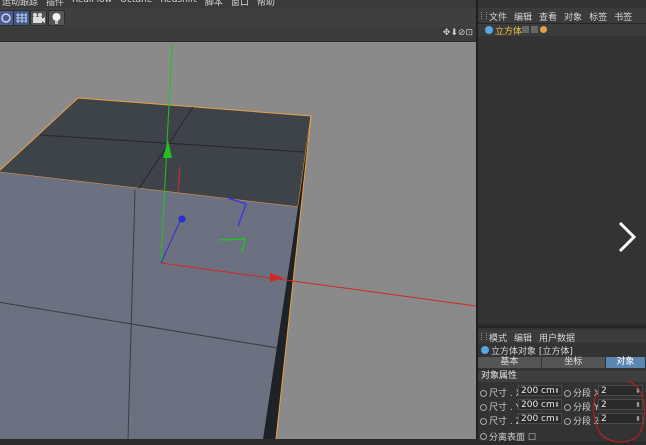  What do you see at coordinates (543, 29) in the screenshot?
I see `material-tag-icon` at bounding box center [543, 29].